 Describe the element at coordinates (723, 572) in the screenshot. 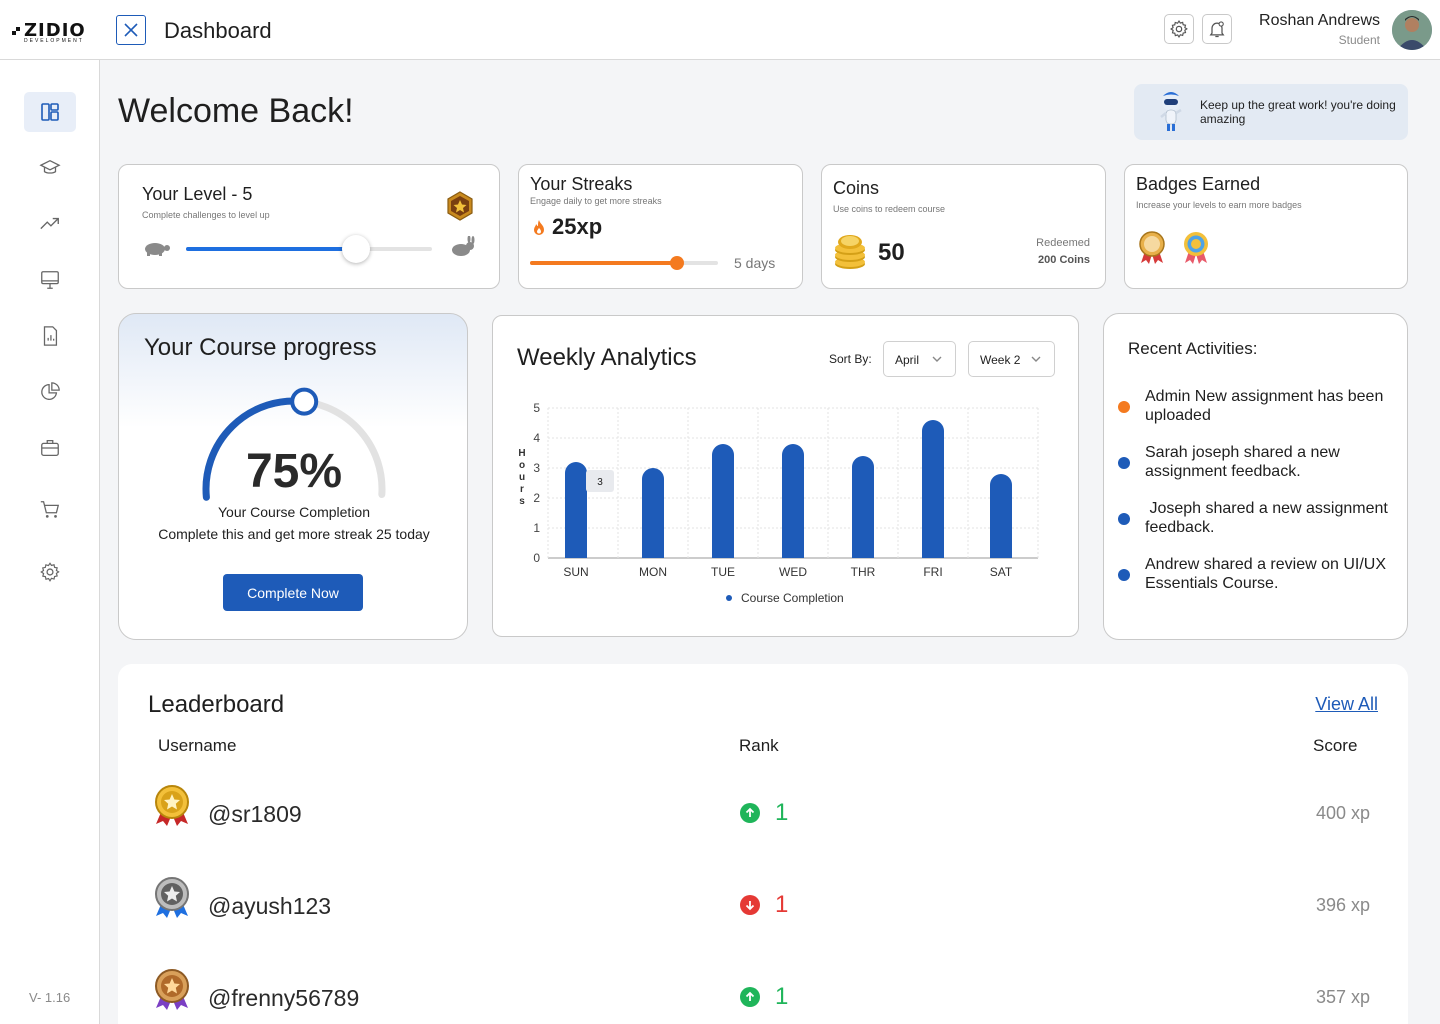

I see `x-tick-label: TUE` at that location.